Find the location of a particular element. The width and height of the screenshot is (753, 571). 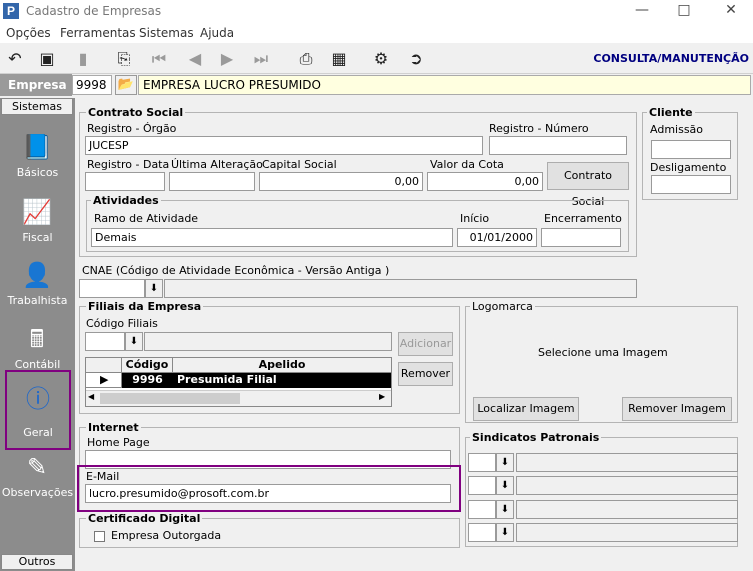

atividades-title: Atividades is located at coordinates (126, 200).